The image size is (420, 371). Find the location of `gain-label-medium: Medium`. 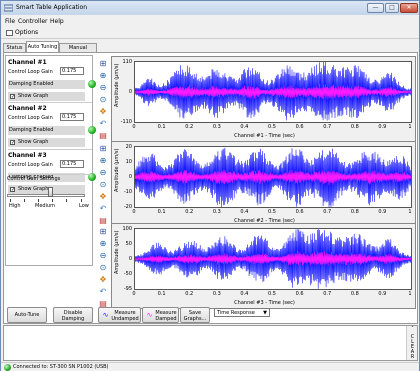

gain-label-medium: Medium is located at coordinates (45, 206).